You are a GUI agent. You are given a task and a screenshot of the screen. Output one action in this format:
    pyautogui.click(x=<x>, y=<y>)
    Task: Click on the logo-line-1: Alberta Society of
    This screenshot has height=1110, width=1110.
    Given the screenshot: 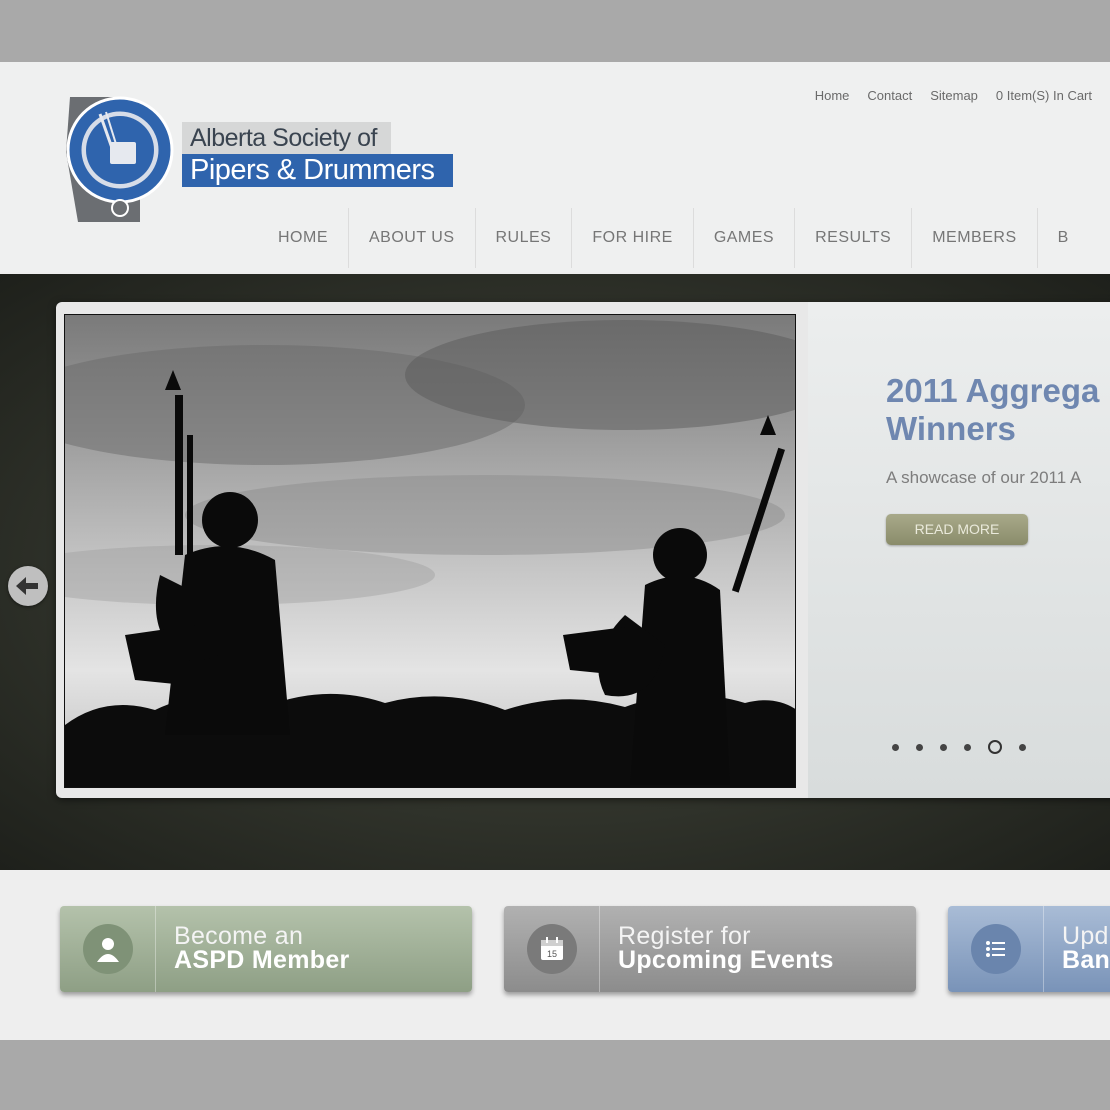 What is the action you would take?
    pyautogui.click(x=286, y=138)
    